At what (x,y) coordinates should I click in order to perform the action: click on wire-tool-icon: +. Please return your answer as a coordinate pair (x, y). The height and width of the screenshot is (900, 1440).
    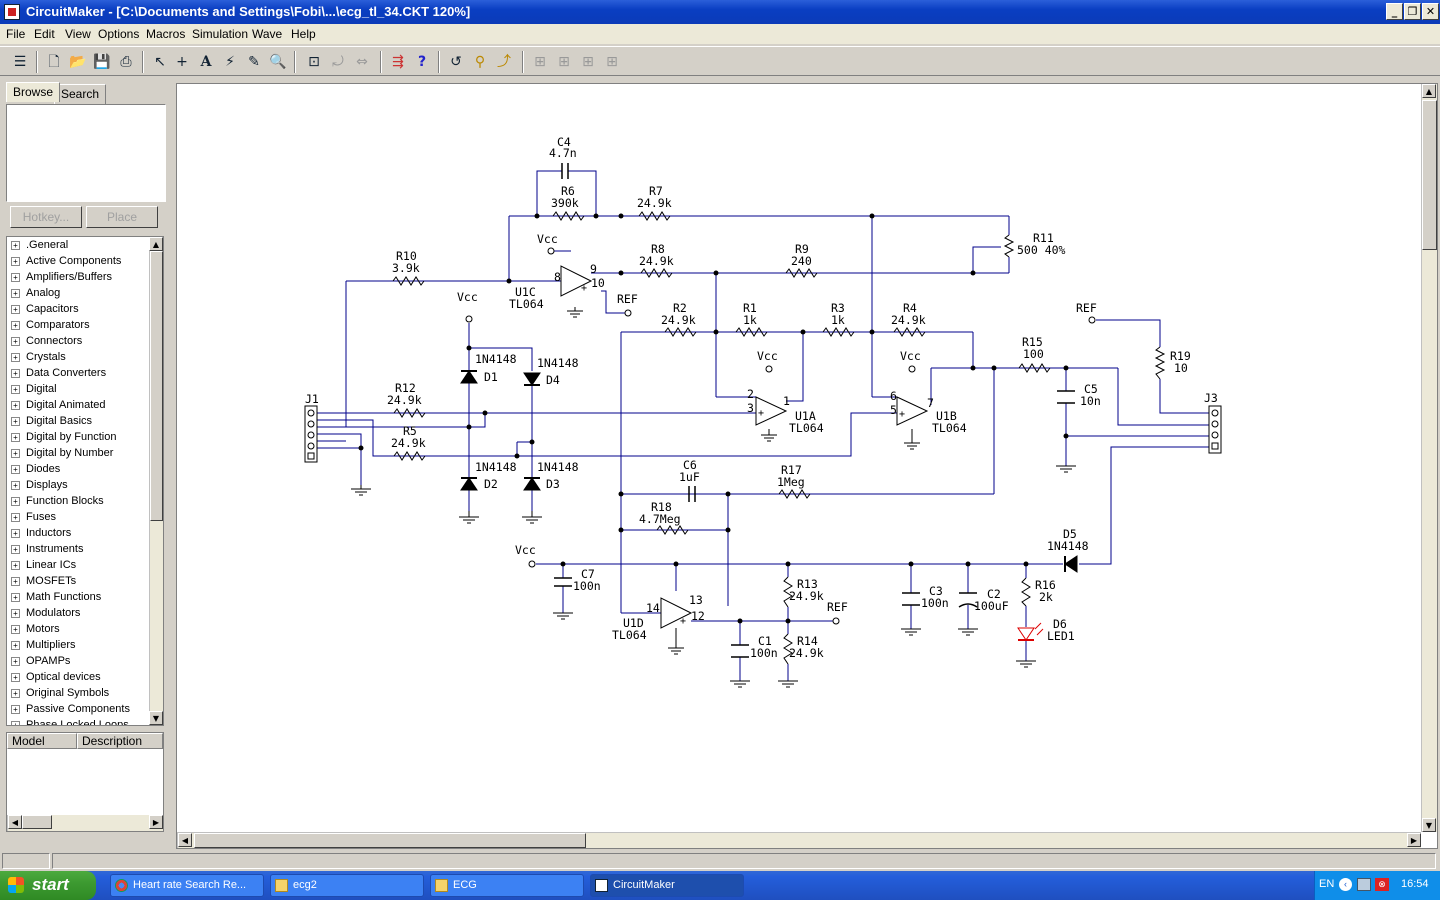
    Looking at the image, I should click on (182, 62).